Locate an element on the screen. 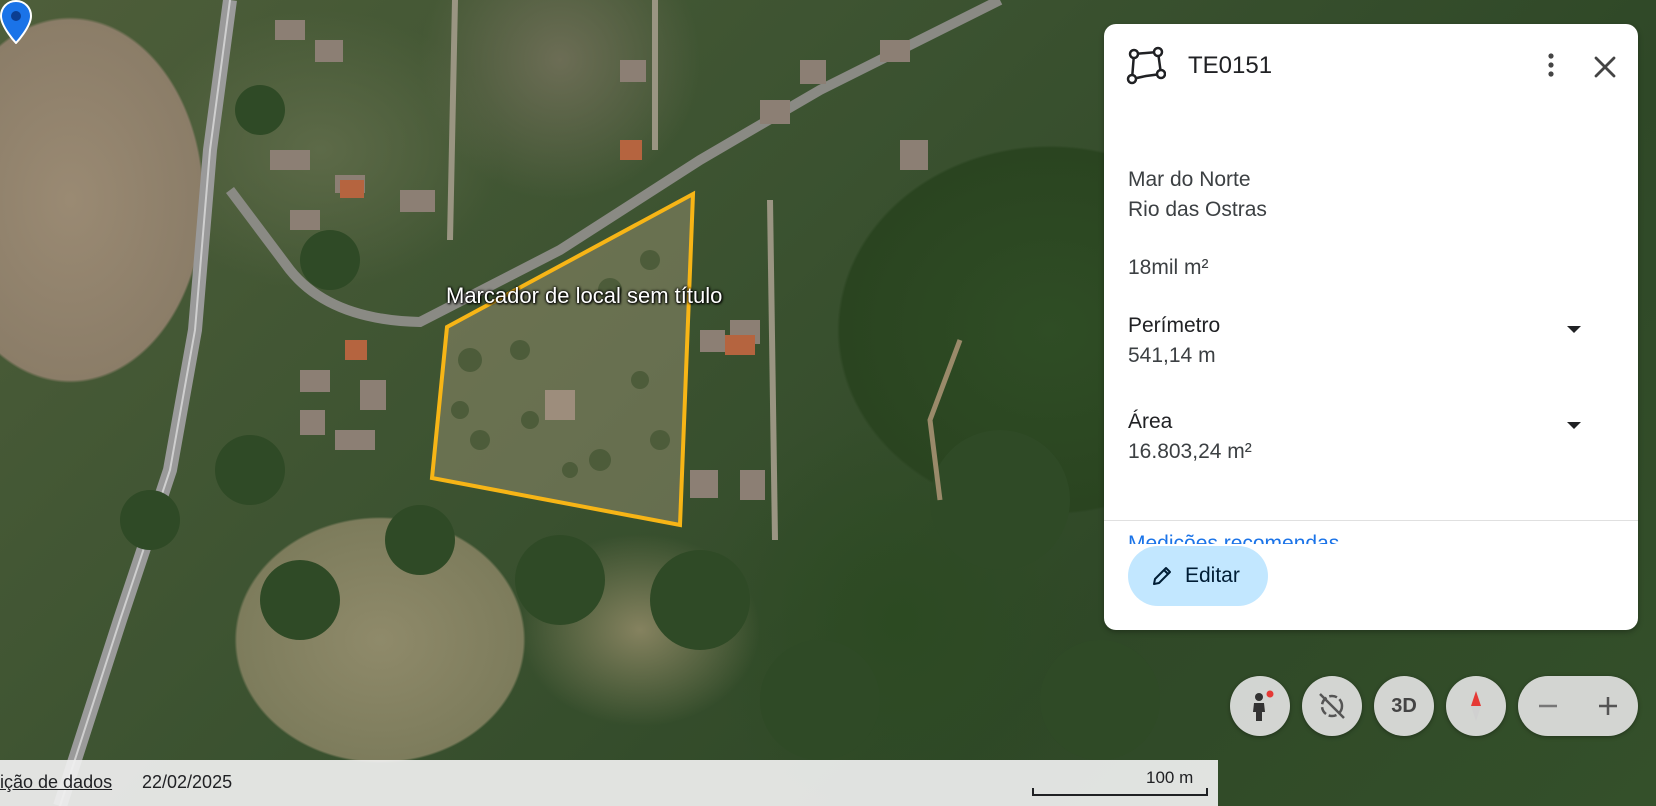 Image resolution: width=1656 pixels, height=806 pixels. close-icon is located at coordinates (1605, 67).